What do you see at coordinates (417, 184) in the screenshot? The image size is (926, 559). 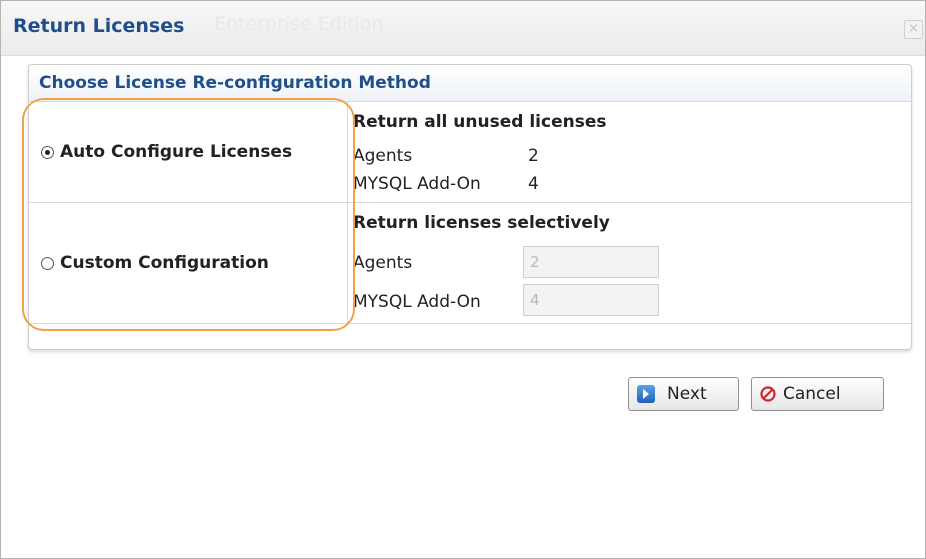 I see `auto-mysql-label: MYSQL Add-On` at bounding box center [417, 184].